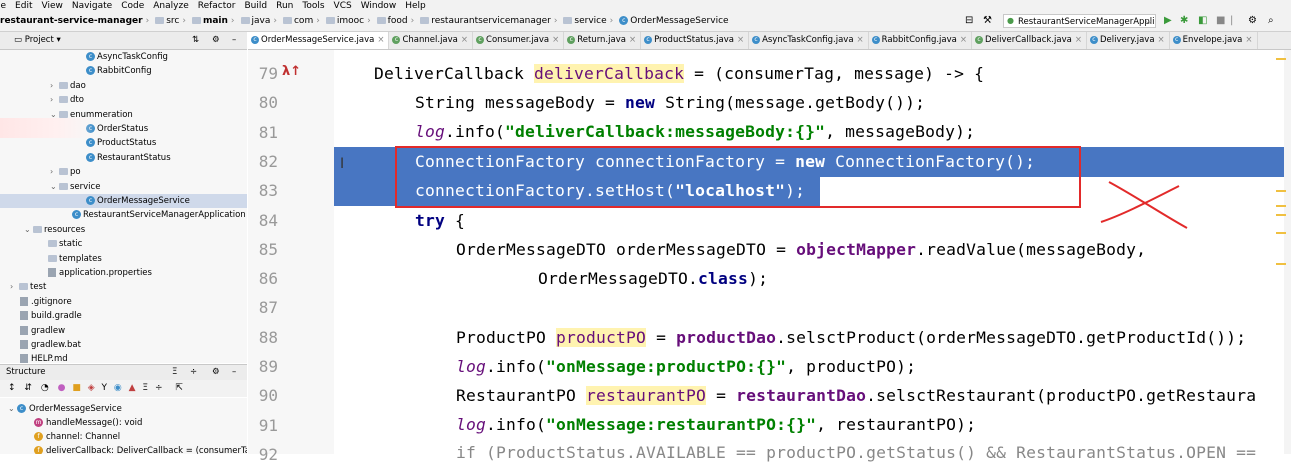 The width and height of the screenshot is (1291, 464). Describe the element at coordinates (1168, 21) in the screenshot. I see `run-icon: ▶` at that location.